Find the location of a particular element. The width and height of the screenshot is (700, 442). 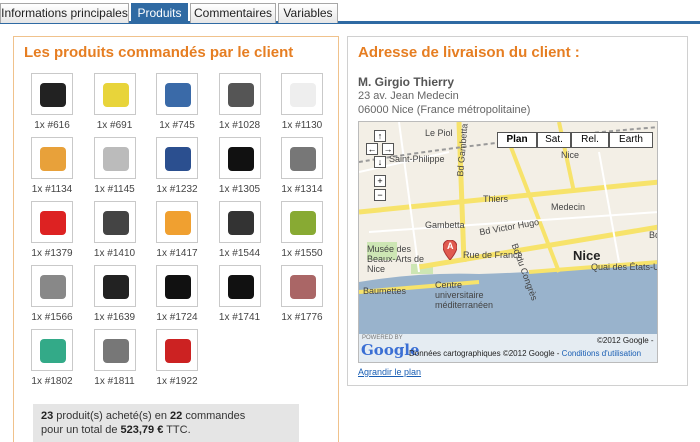

summary-total: 523,79 € is located at coordinates (142, 430).